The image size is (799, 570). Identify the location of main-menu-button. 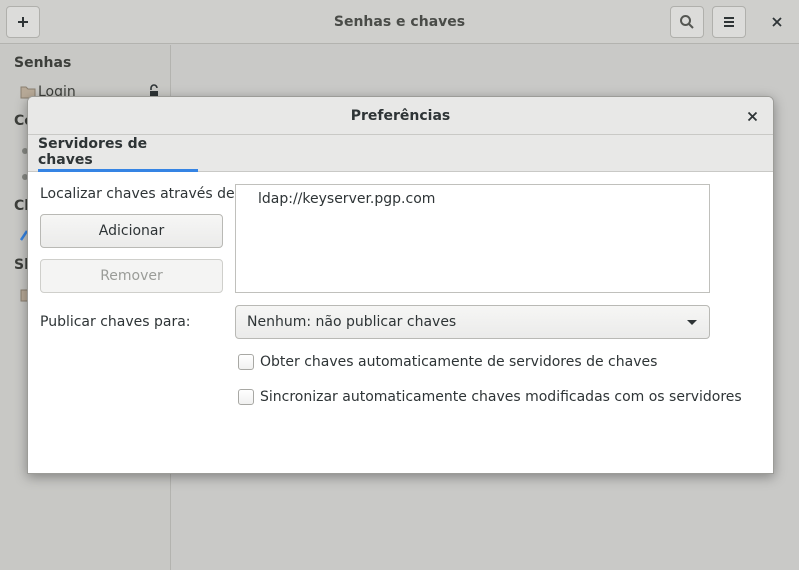
(729, 22).